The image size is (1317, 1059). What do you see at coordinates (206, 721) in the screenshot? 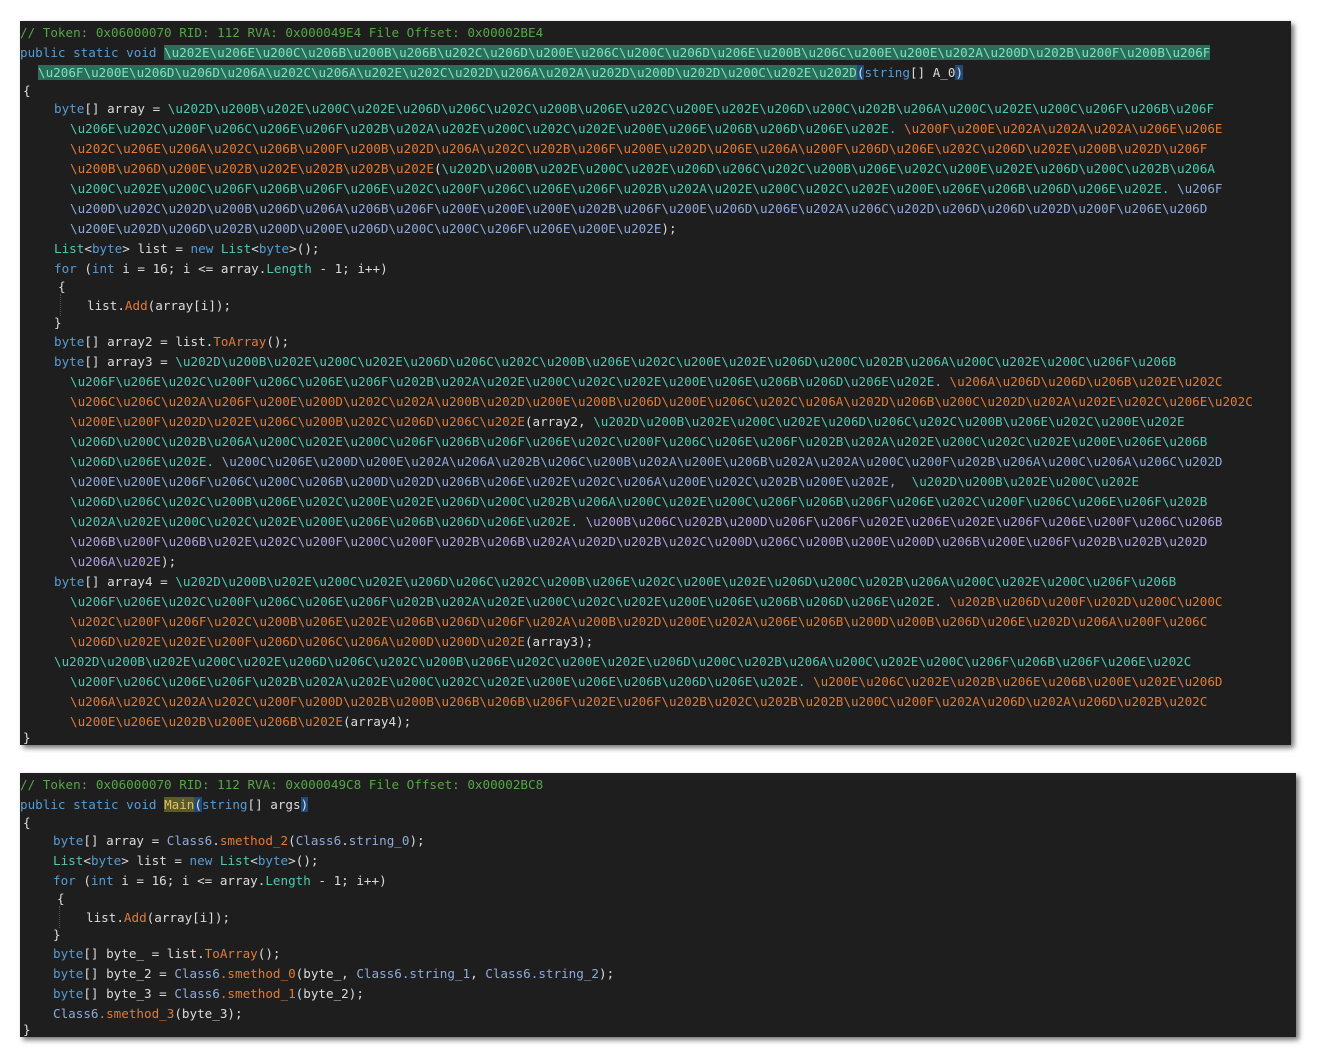
I see `obf-method-ref: \u200E\u206E\u202B\u200E\u206B\u202E` at bounding box center [206, 721].